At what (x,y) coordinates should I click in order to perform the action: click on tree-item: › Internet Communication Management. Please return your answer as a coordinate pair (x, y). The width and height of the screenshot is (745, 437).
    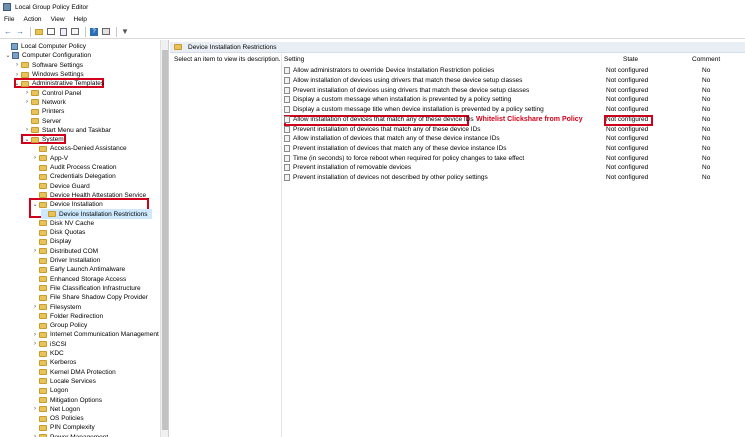
    Looking at the image, I should click on (95, 334).